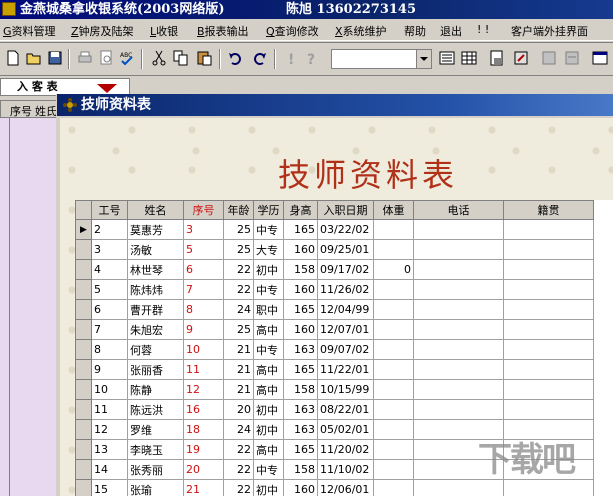 Image resolution: width=613 pixels, height=496 pixels. I want to click on menu-clock-room: Z钟房及陆架, so click(102, 31).